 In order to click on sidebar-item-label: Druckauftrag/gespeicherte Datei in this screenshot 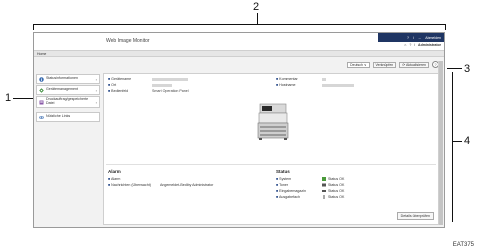, I will do `click(67, 101)`.